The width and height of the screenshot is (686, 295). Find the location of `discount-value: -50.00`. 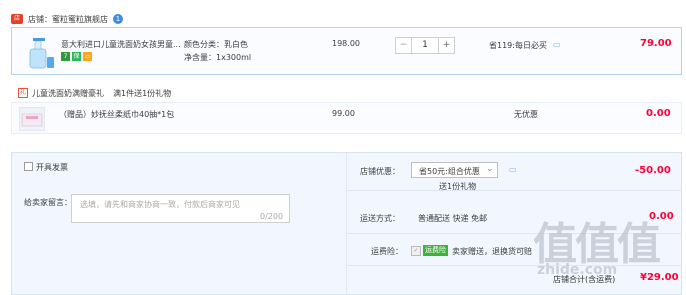

discount-value: -50.00 is located at coordinates (653, 170).